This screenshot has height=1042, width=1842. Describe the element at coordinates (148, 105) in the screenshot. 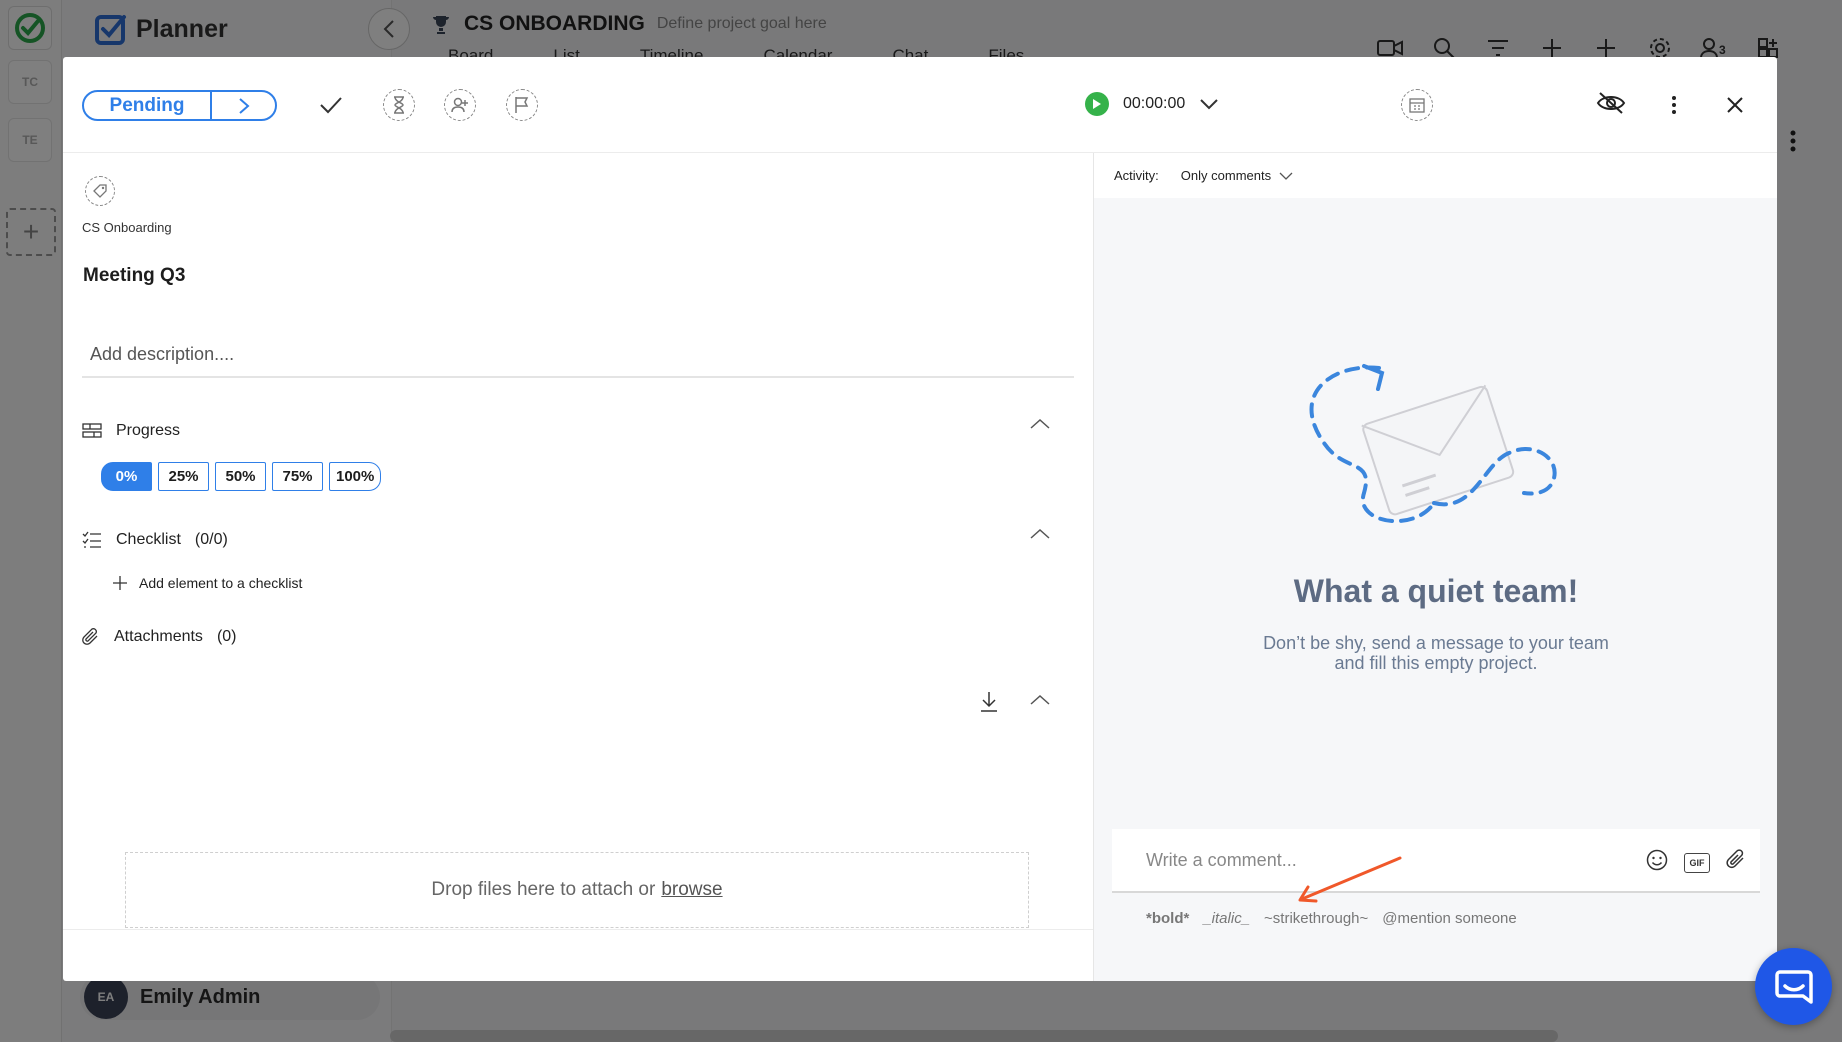

I see `status-button: Pending` at that location.